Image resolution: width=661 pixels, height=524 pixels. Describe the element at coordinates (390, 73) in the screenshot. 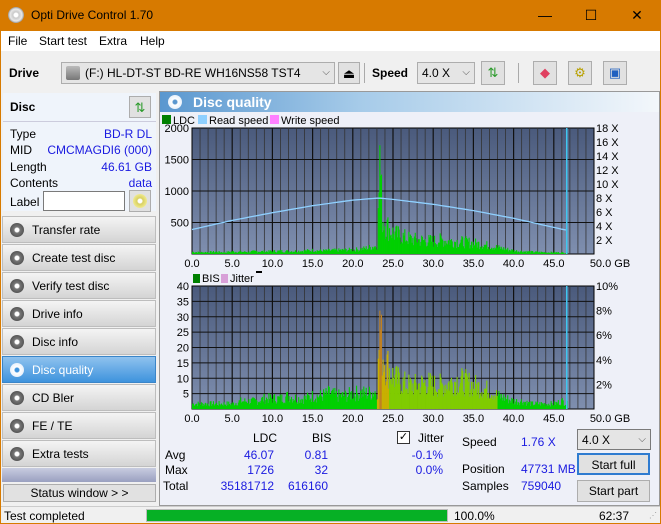

I see `speed-label: Speed` at that location.